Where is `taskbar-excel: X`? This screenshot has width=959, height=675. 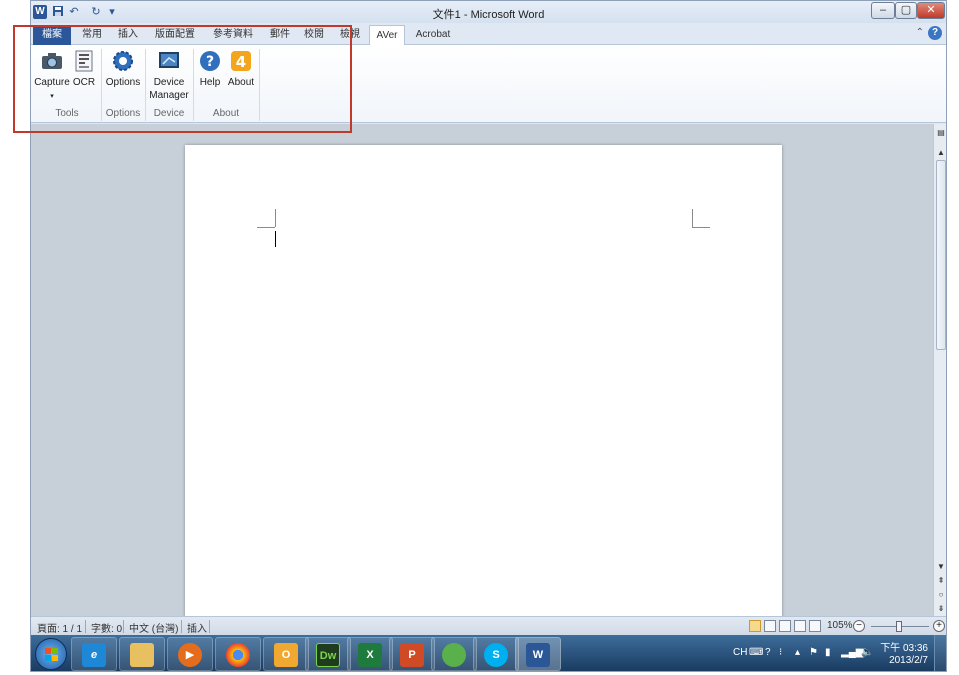 taskbar-excel: X is located at coordinates (370, 654).